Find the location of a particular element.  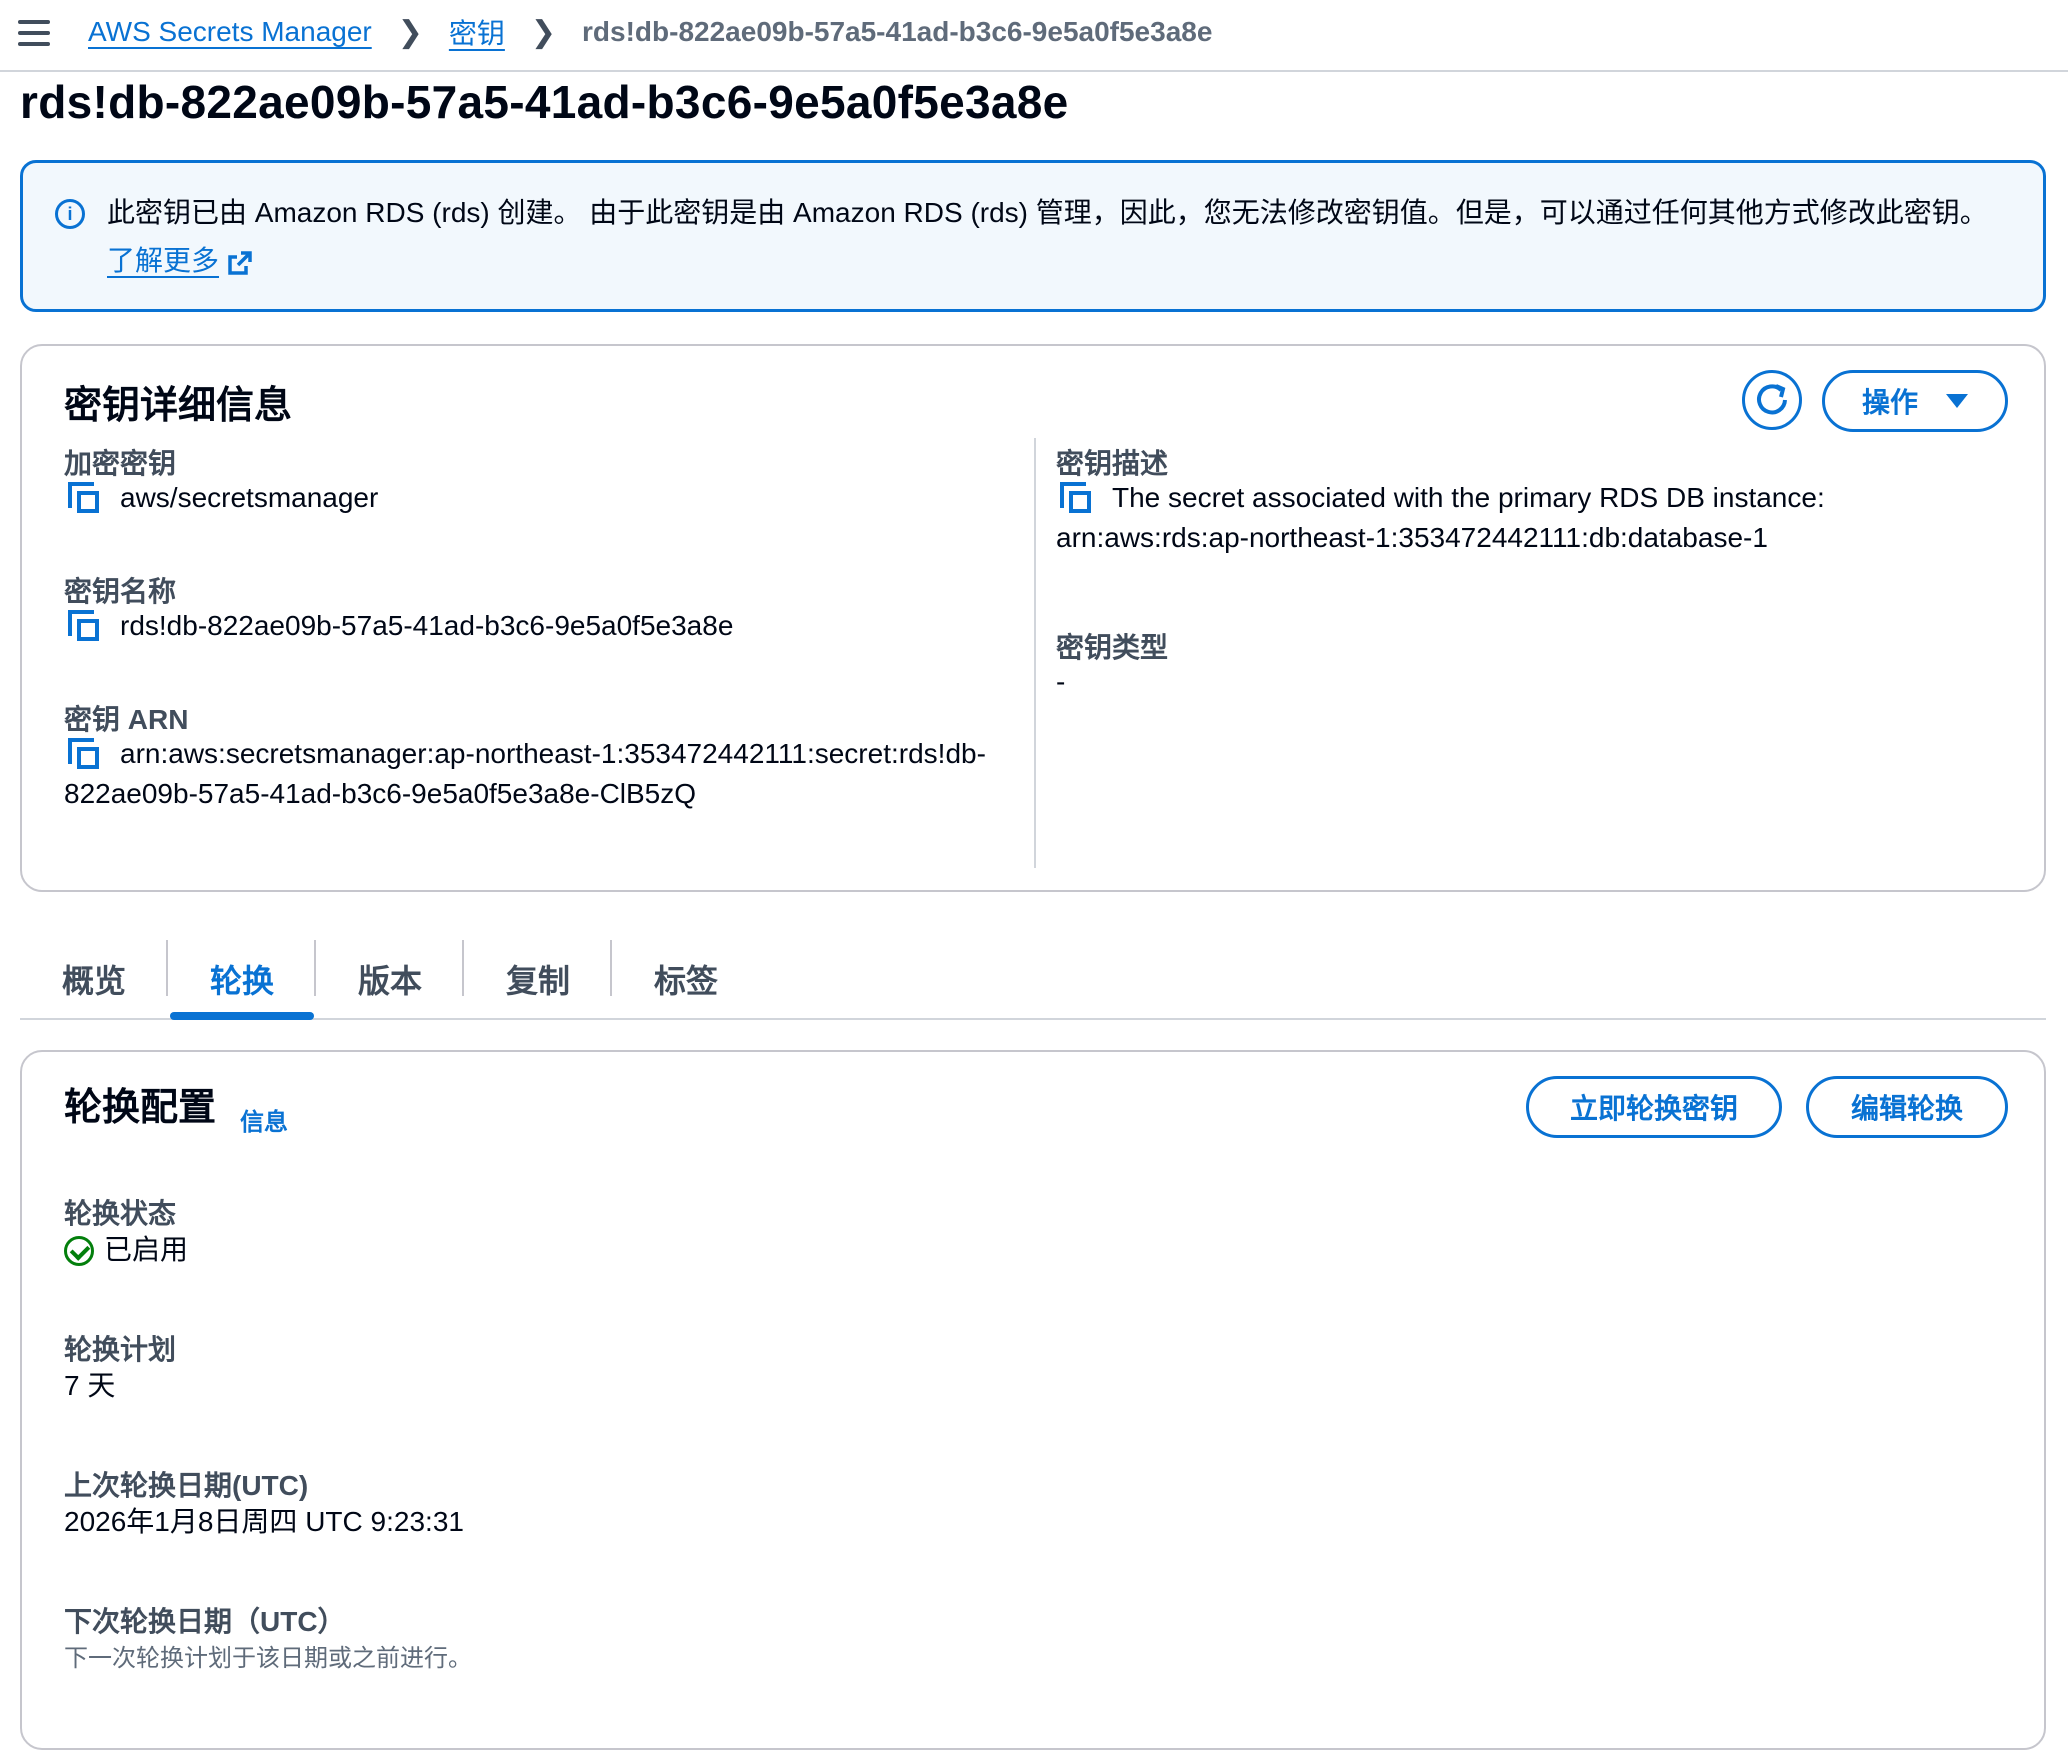

actions-dropdown-button: 操作 is located at coordinates (1915, 401).